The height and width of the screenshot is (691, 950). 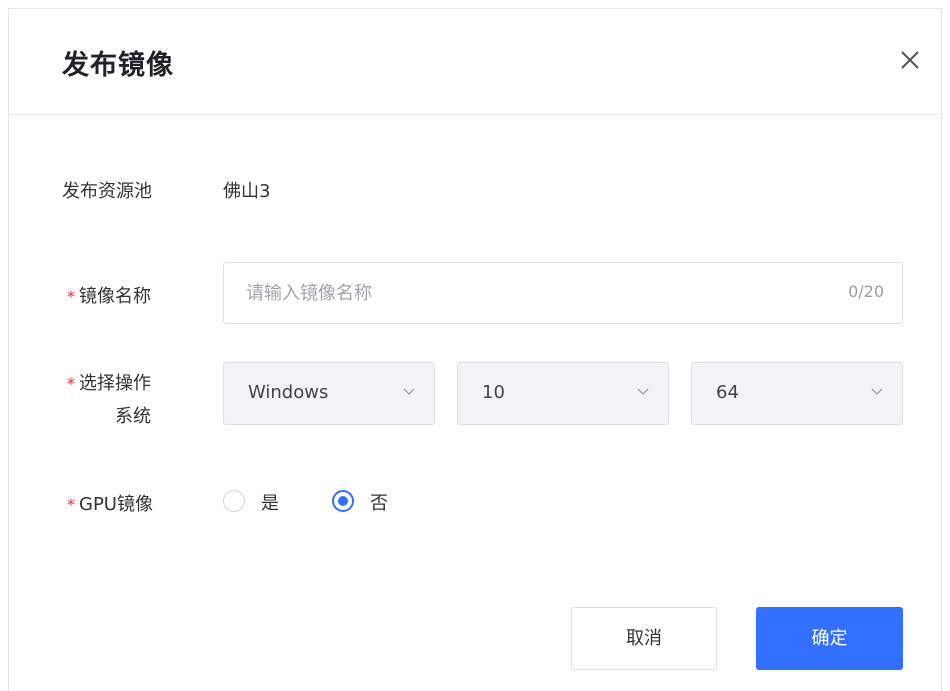 I want to click on dialog-title: 发布镜像, so click(x=118, y=65).